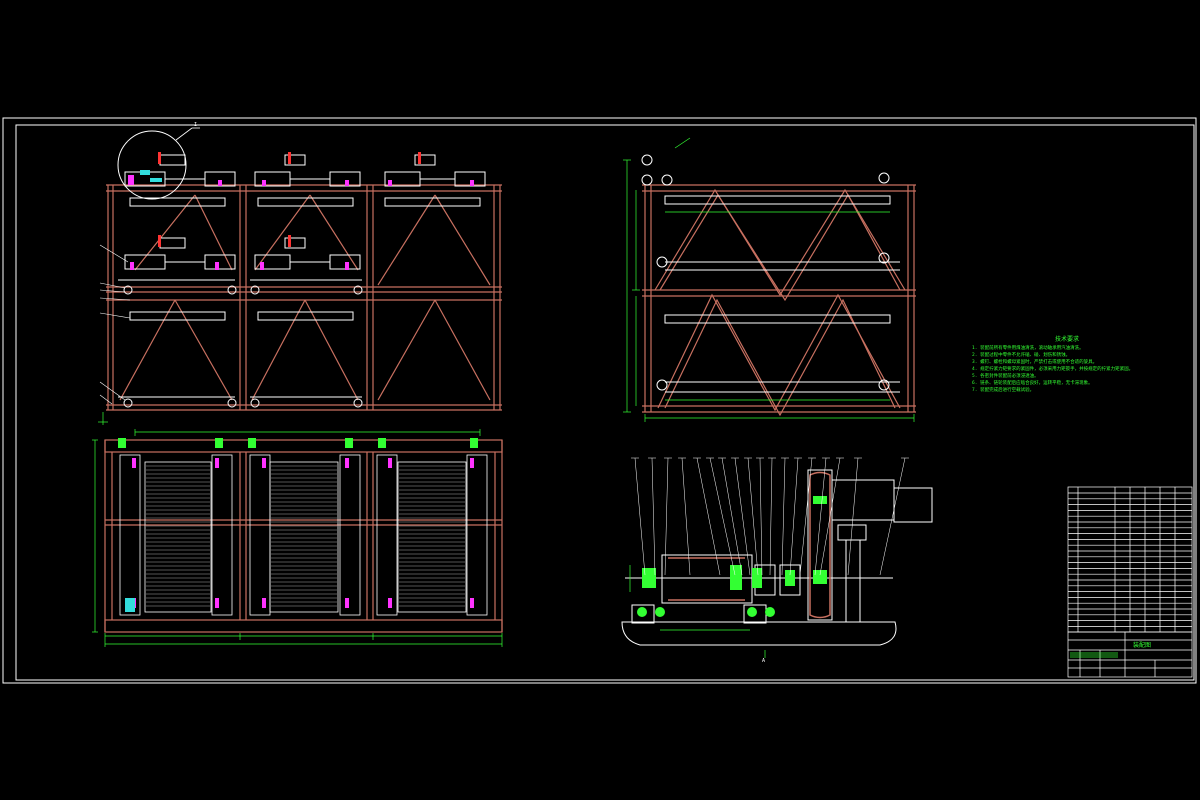 The width and height of the screenshot is (1200, 800). Describe the element at coordinates (1130, 654) in the screenshot. I see `title-block` at that location.